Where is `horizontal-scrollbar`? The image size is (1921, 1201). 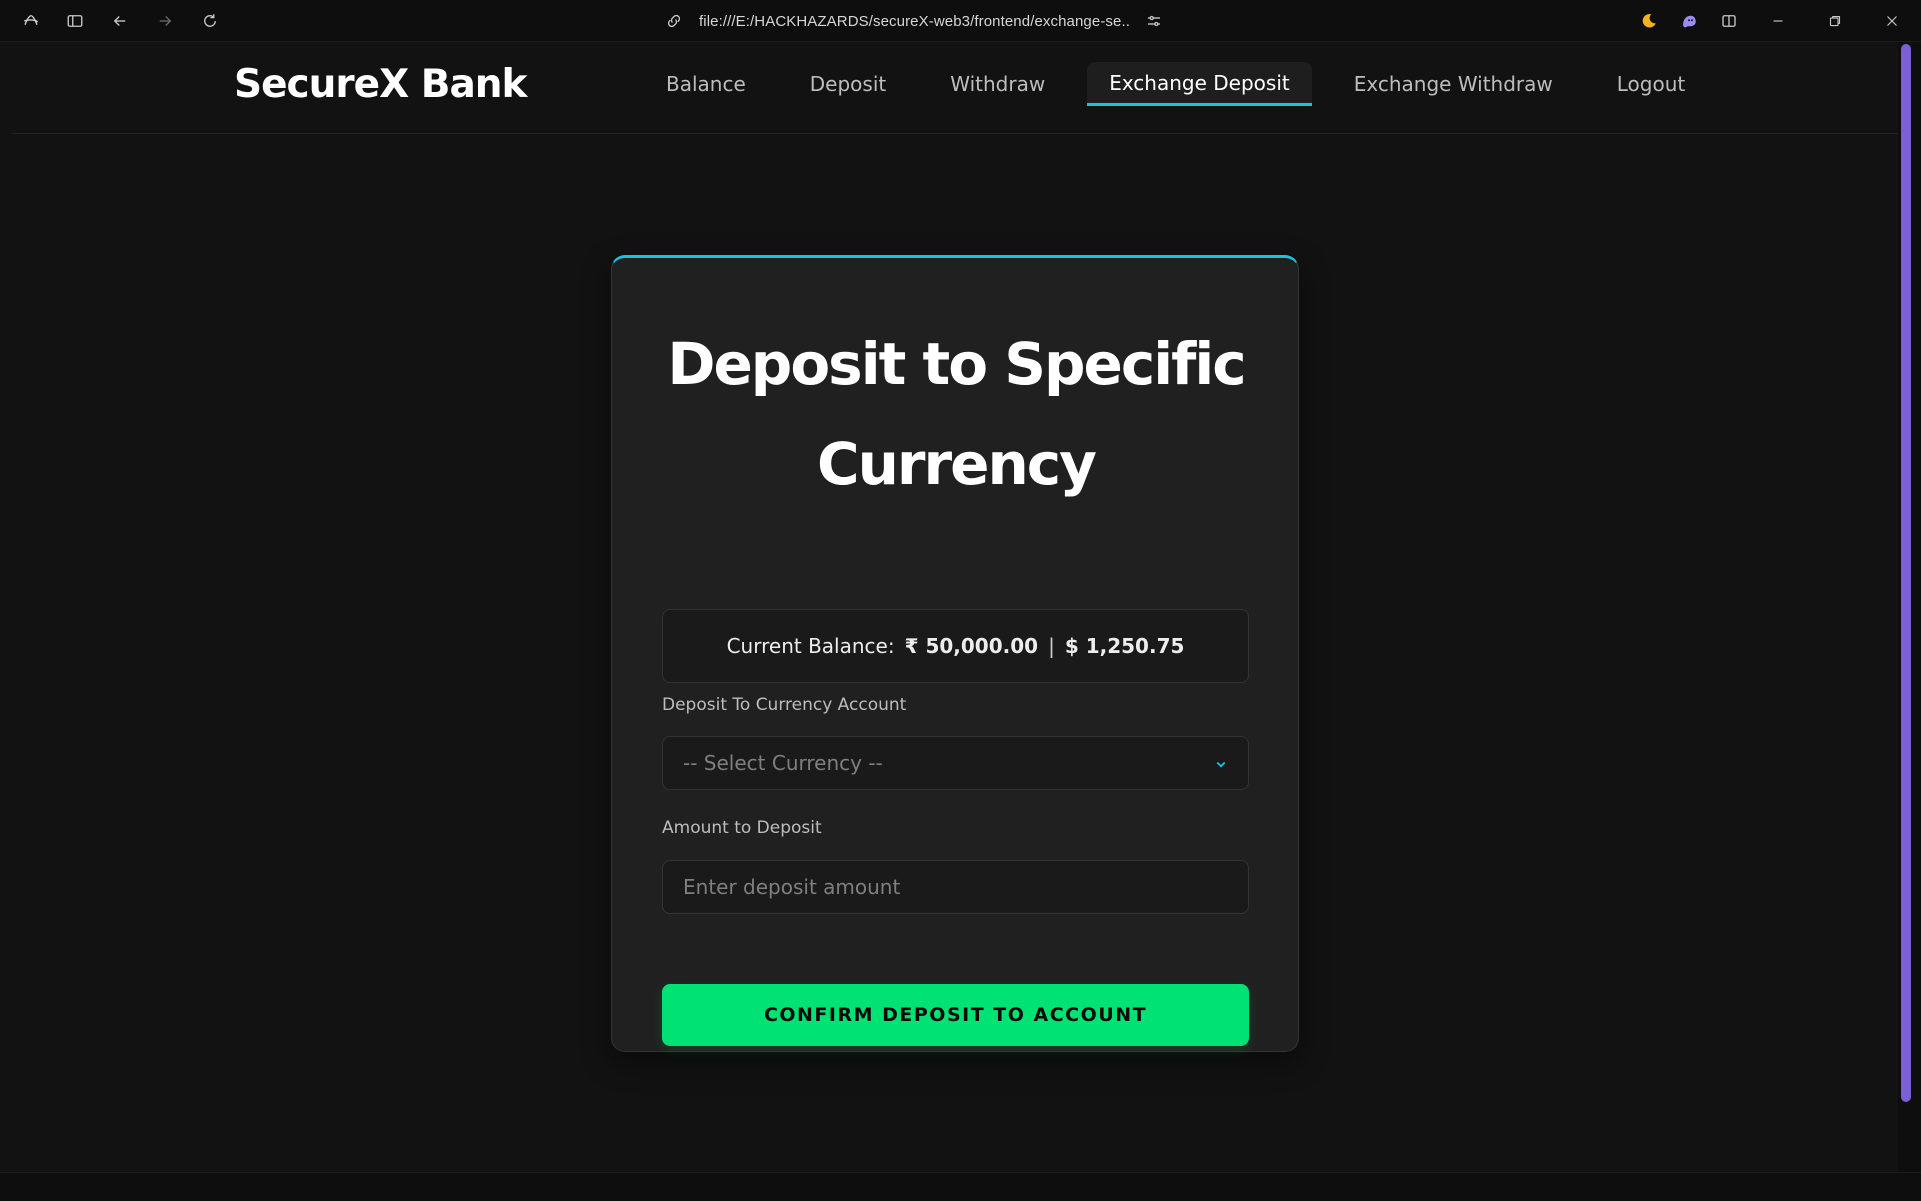
horizontal-scrollbar is located at coordinates (960, 1186).